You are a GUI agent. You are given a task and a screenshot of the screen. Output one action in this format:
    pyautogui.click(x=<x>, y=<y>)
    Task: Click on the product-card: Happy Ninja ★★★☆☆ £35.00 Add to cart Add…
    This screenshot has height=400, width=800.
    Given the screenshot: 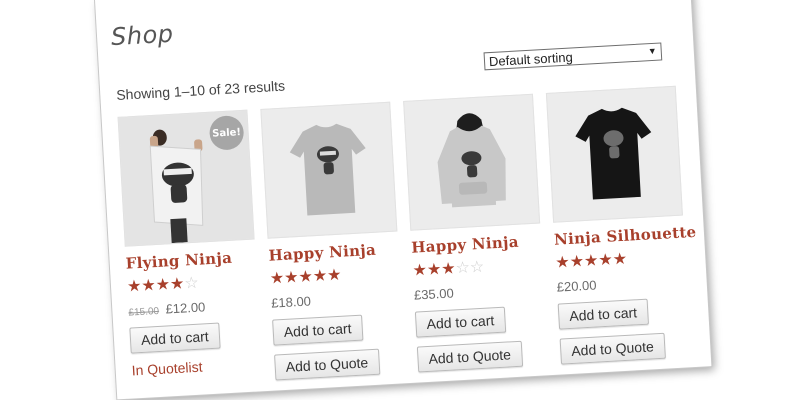 What is the action you would take?
    pyautogui.click(x=475, y=233)
    